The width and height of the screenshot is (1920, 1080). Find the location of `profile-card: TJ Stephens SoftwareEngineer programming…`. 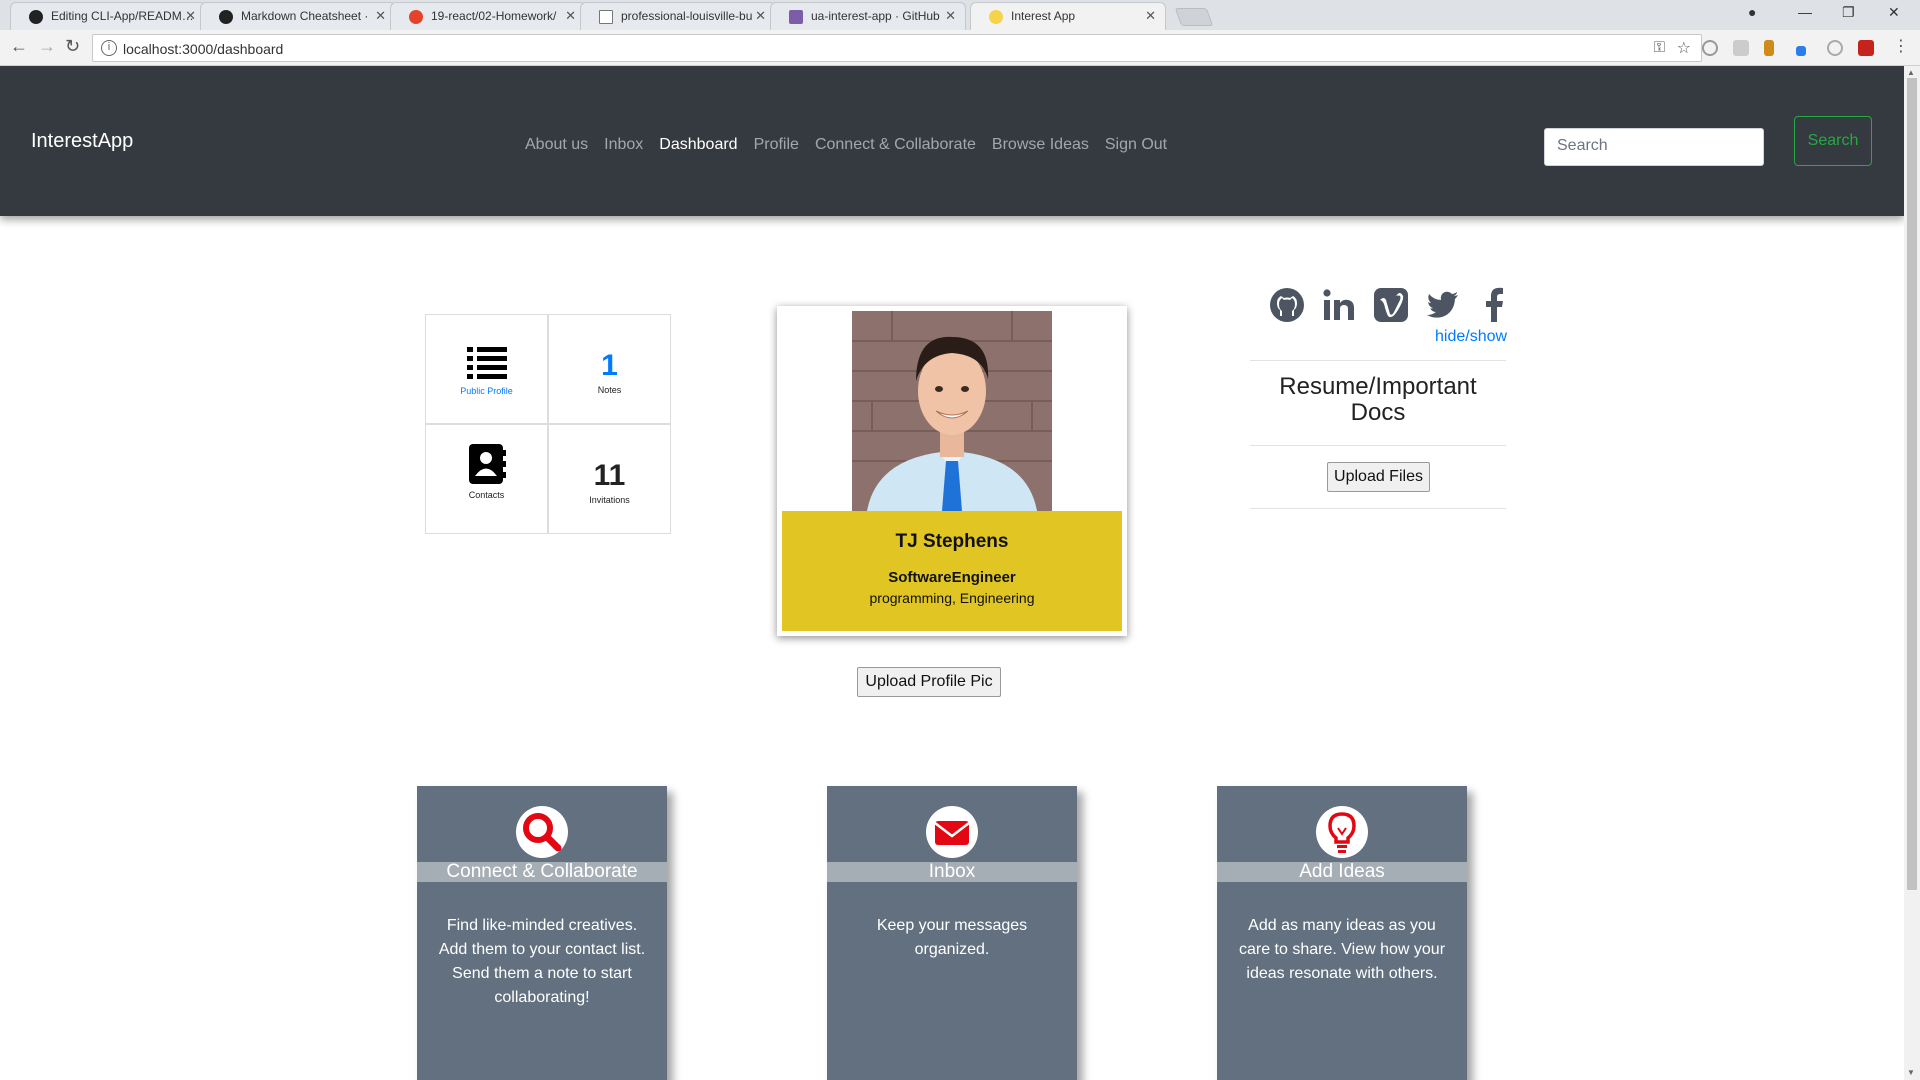

profile-card: TJ Stephens SoftwareEngineer programming… is located at coordinates (952, 471).